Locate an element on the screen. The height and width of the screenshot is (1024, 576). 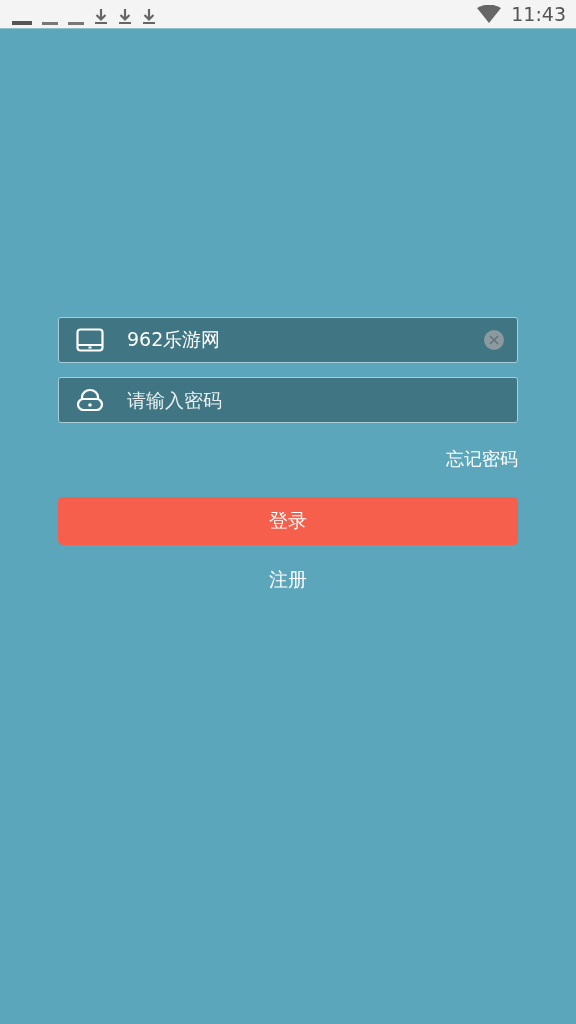
lock-icon is located at coordinates (90, 400).